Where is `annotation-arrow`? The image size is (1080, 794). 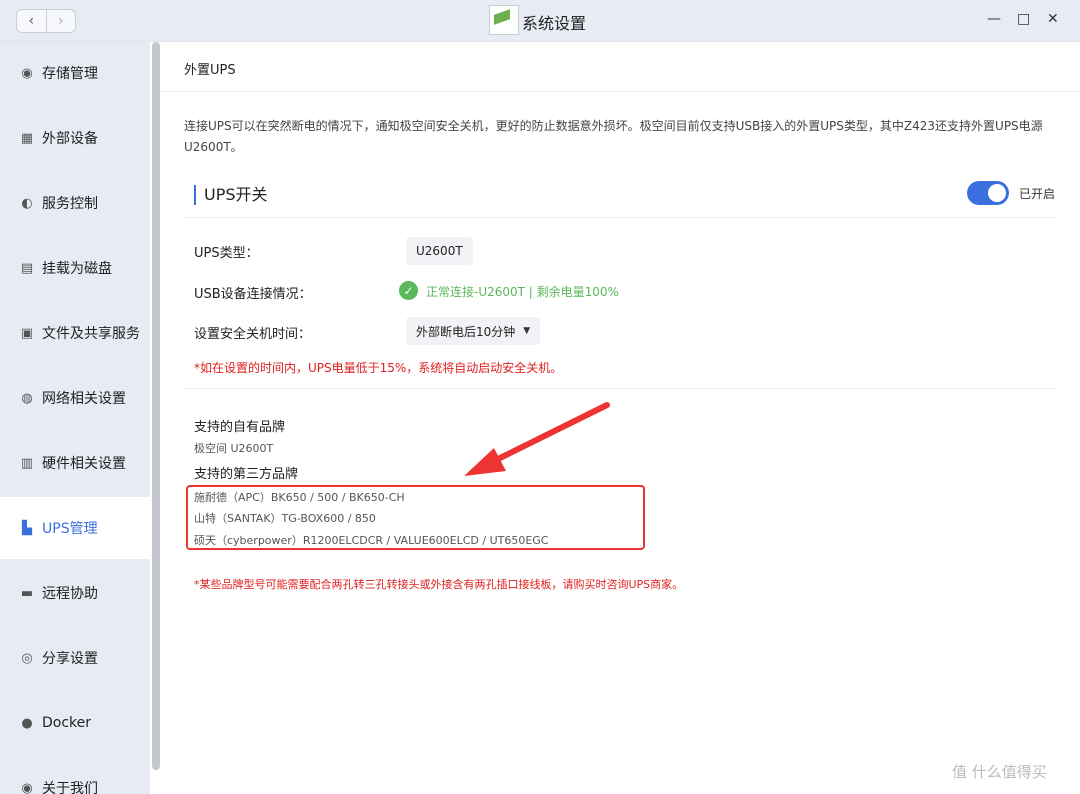 annotation-arrow is located at coordinates (537, 439).